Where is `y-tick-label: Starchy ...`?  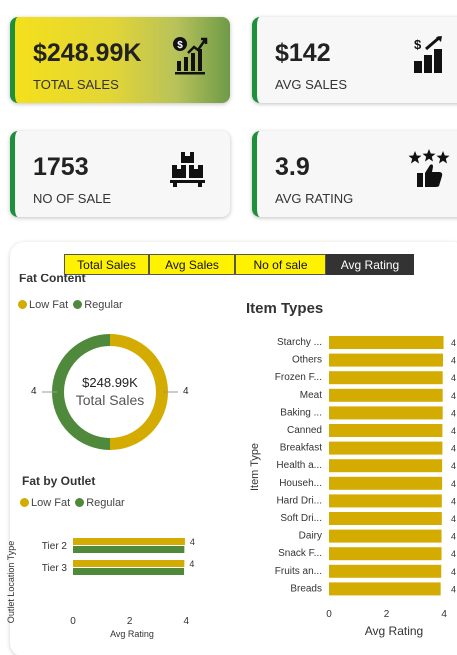 y-tick-label: Starchy ... is located at coordinates (299, 342).